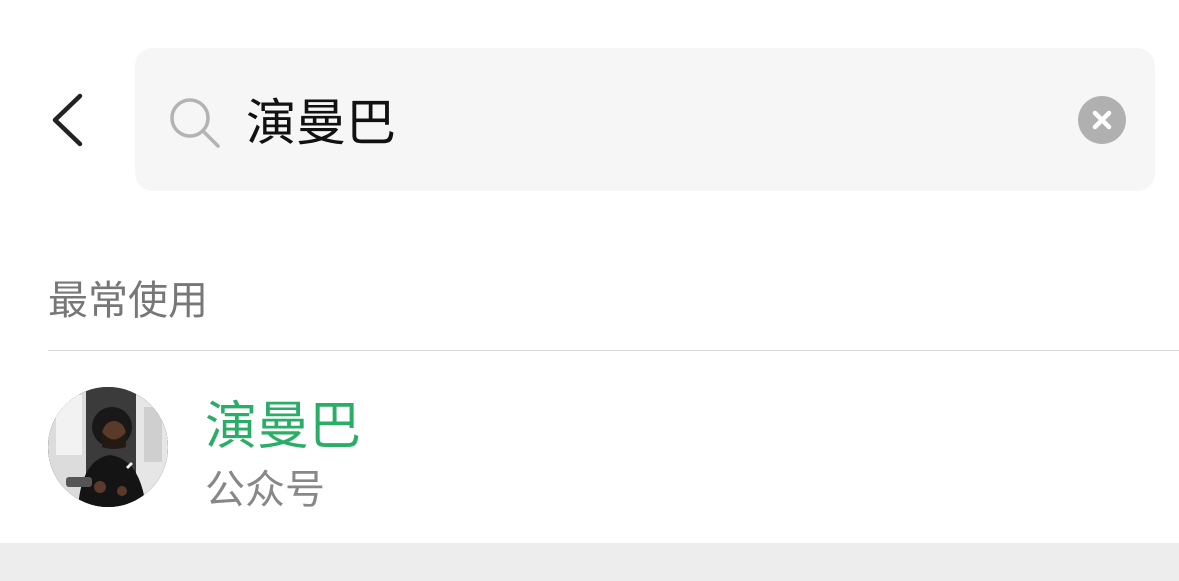 This screenshot has width=1179, height=581. What do you see at coordinates (196, 124) in the screenshot?
I see `search-icon` at bounding box center [196, 124].